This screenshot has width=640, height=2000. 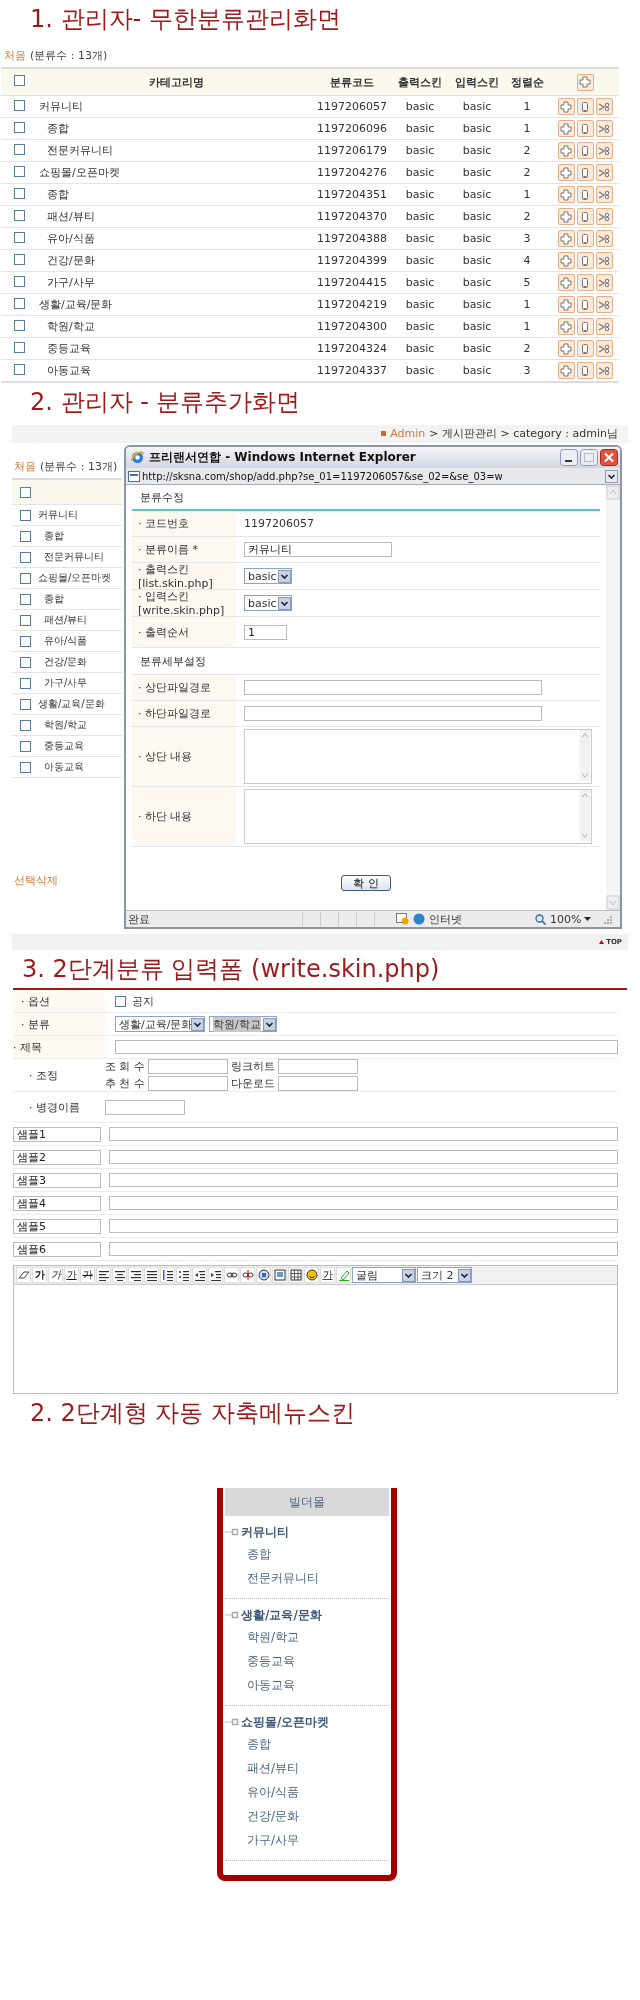 What do you see at coordinates (285, 1722) in the screenshot?
I see `menu-category: 쇼핑몰/오픈마켓` at bounding box center [285, 1722].